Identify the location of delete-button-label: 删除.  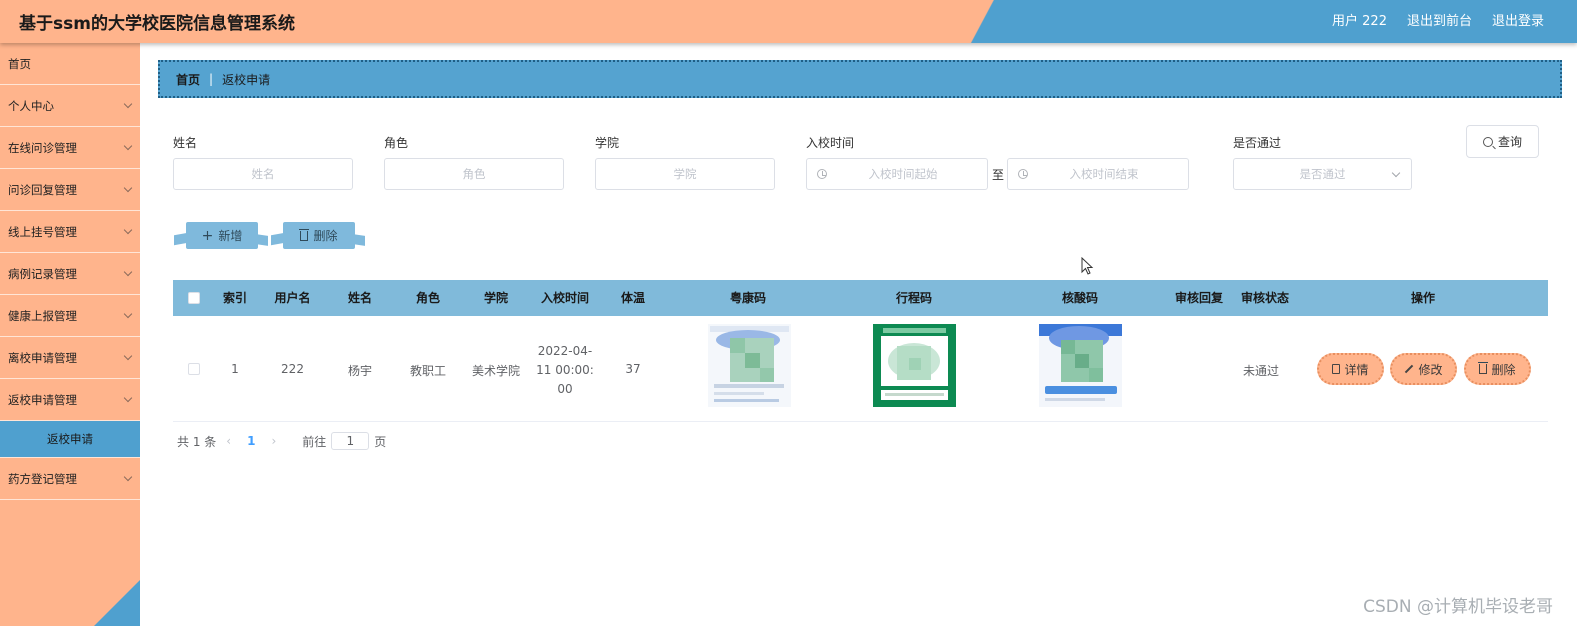
(1503, 369).